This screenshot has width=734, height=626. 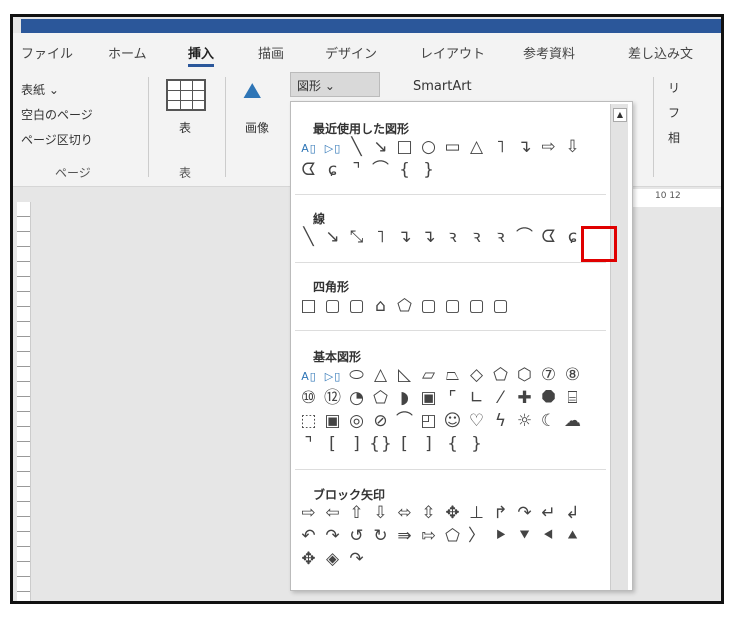 What do you see at coordinates (452, 52) in the screenshot?
I see `tab-layout: レイアウト` at bounding box center [452, 52].